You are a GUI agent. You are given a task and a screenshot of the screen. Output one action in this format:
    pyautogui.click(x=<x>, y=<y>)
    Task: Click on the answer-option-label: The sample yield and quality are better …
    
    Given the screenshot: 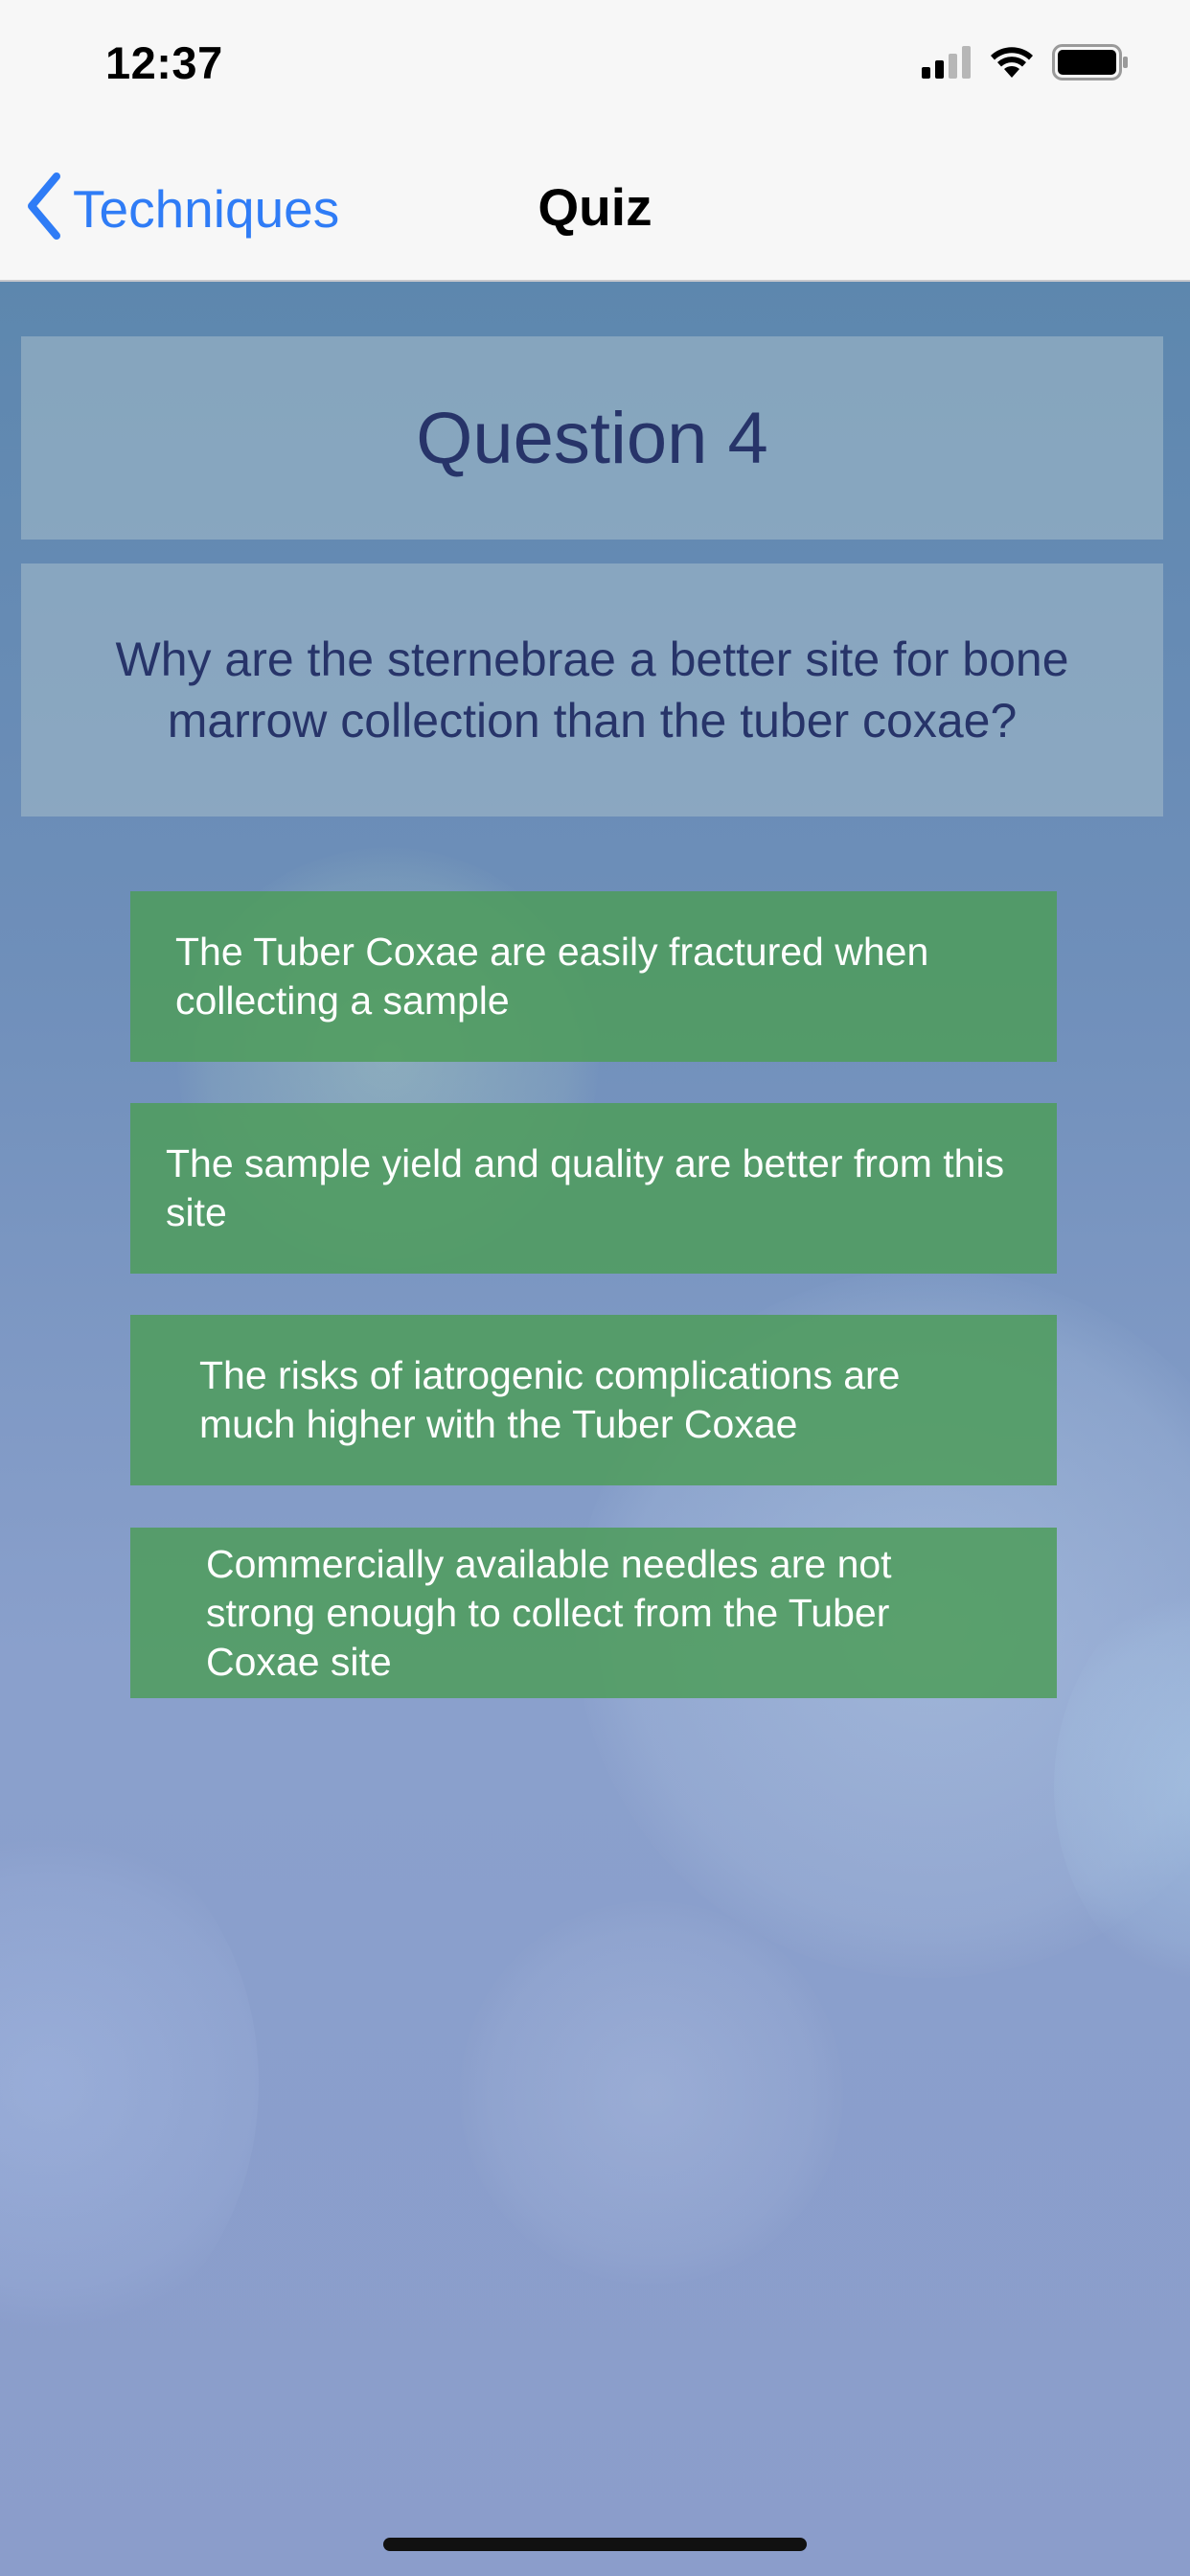 What is the action you would take?
    pyautogui.click(x=586, y=1187)
    